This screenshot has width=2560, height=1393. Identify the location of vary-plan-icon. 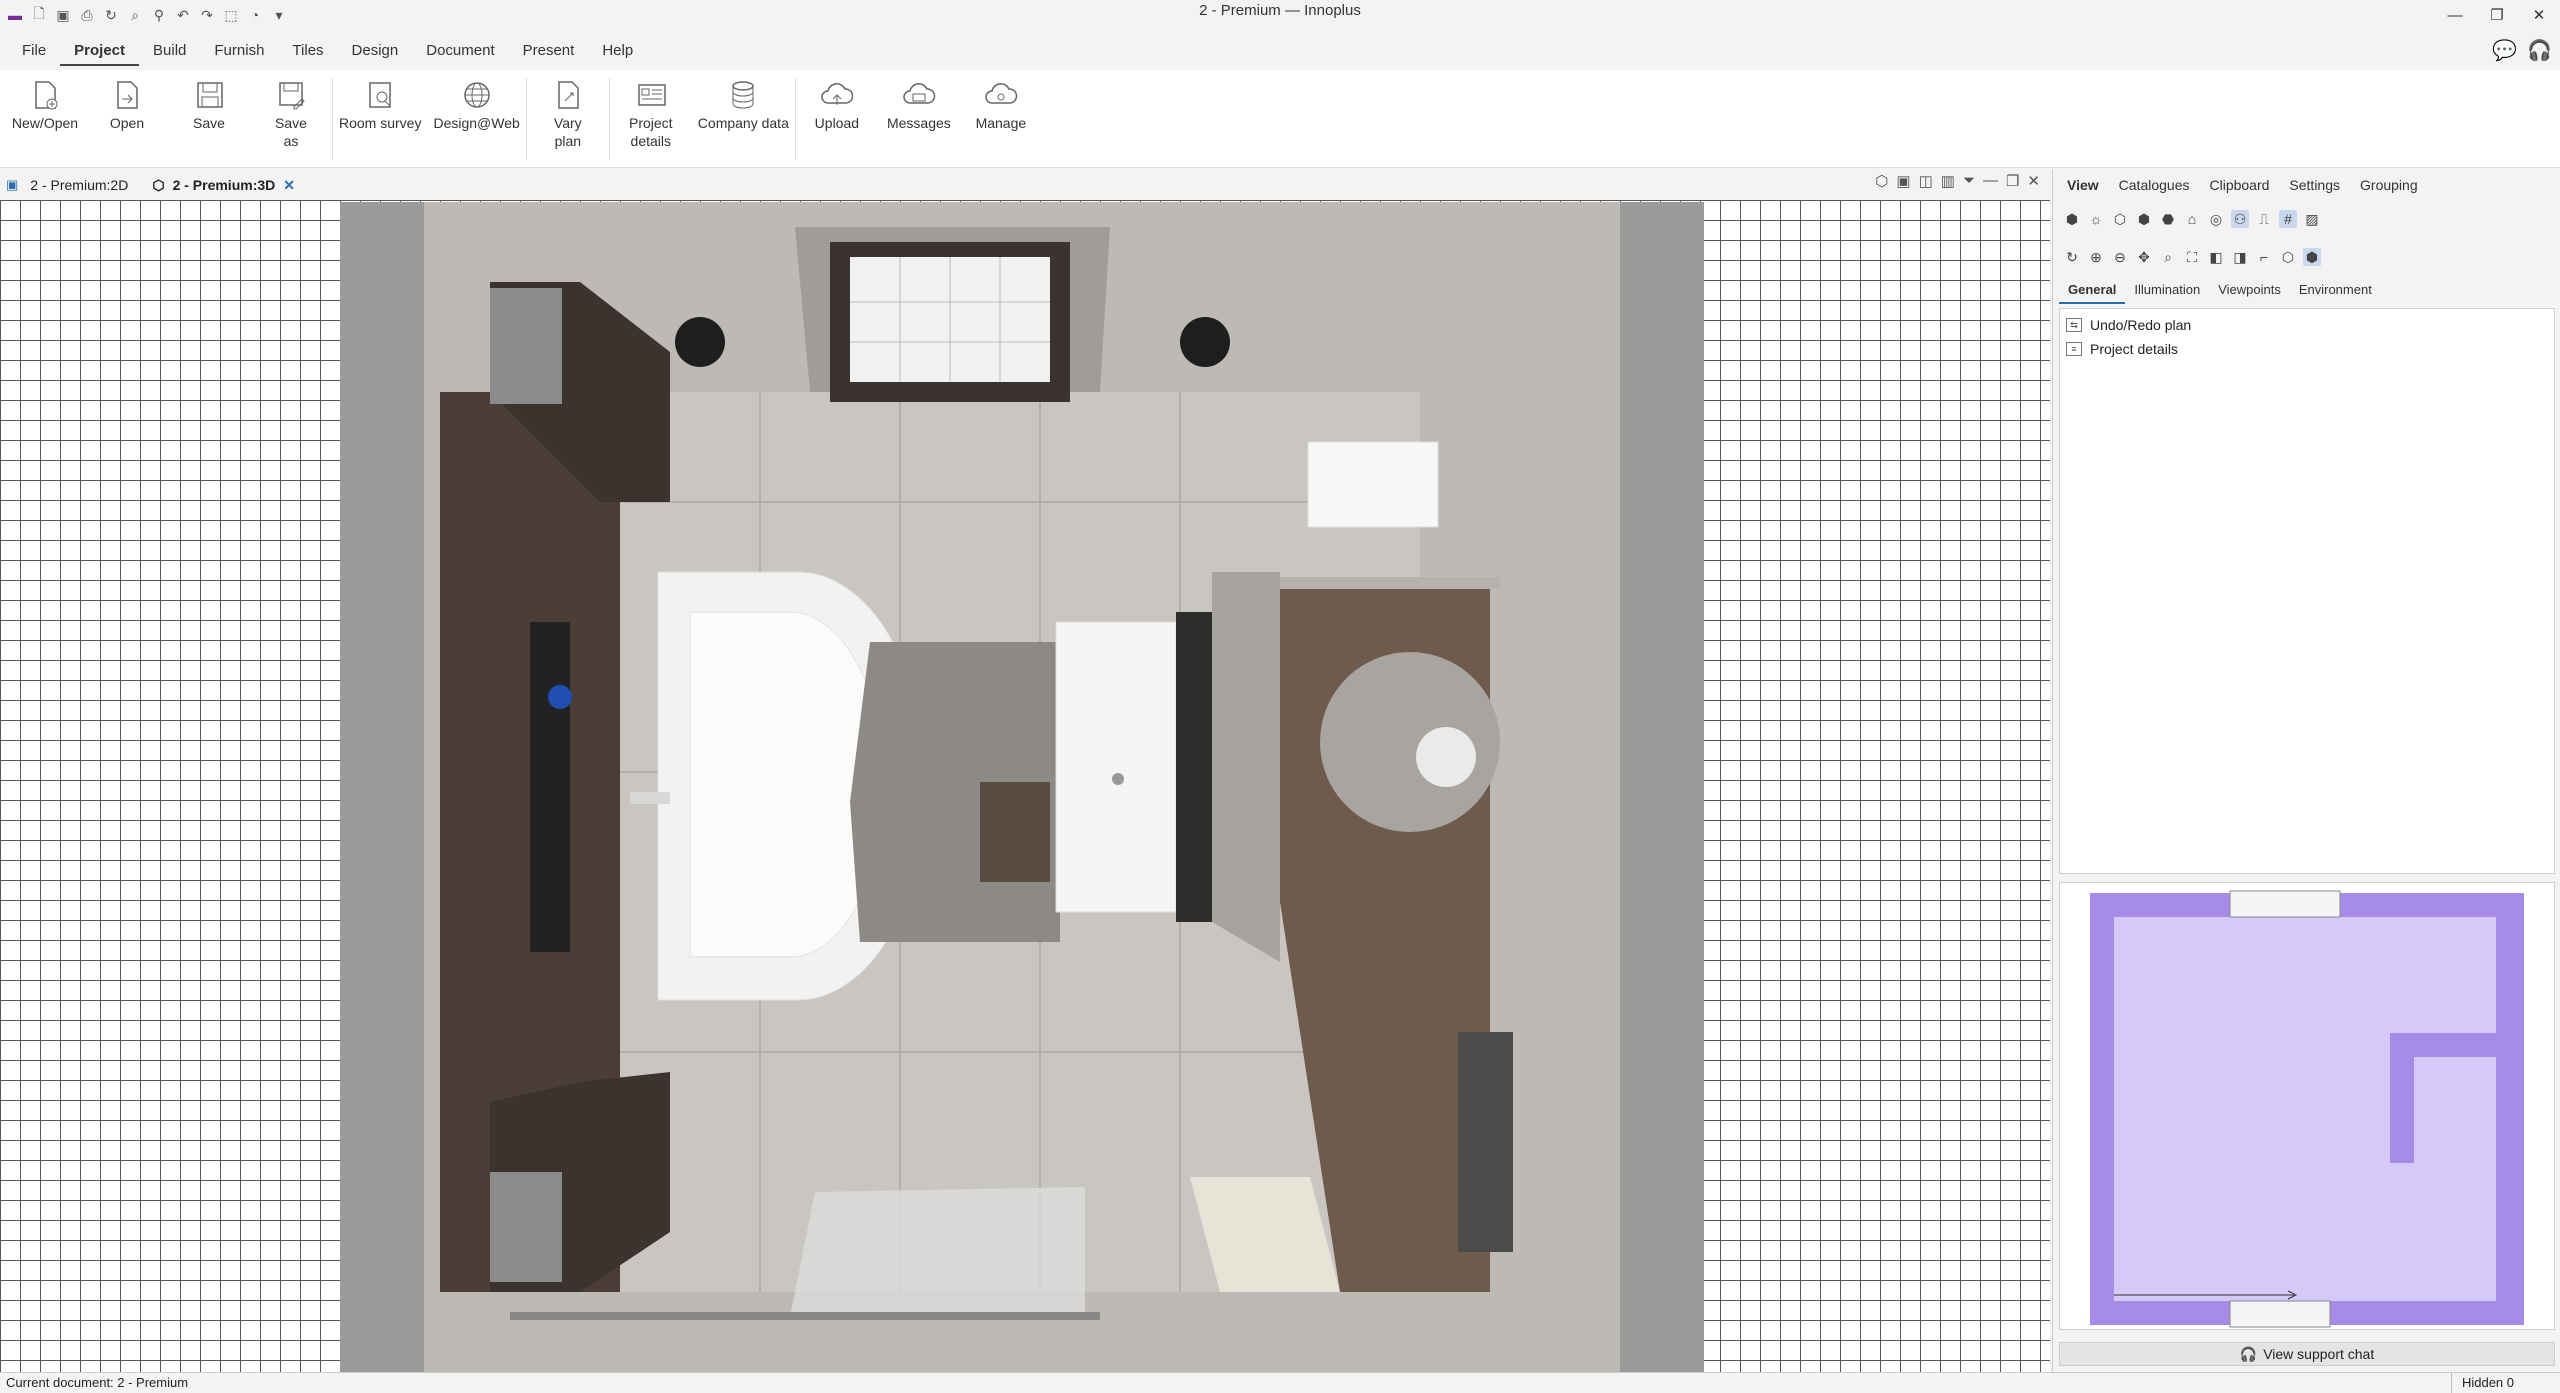
(568, 95).